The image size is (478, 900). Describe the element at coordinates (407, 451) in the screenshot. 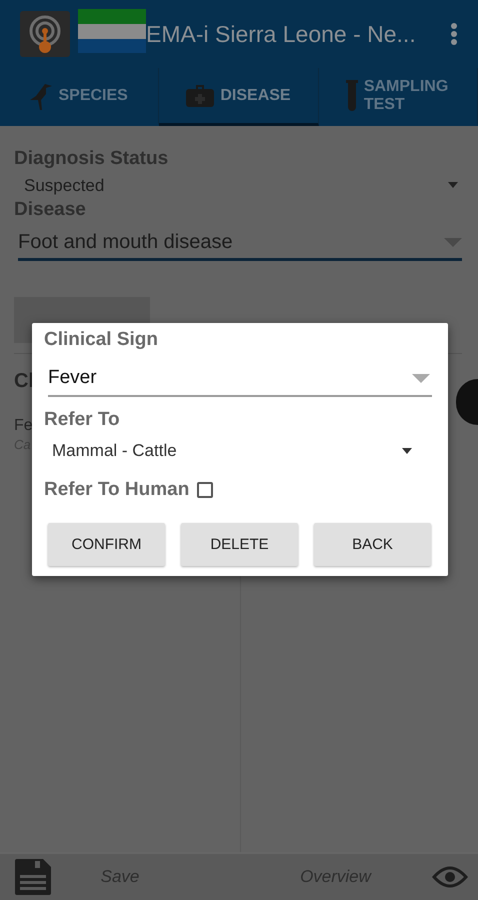

I see `dropdown-arrow-icon` at that location.